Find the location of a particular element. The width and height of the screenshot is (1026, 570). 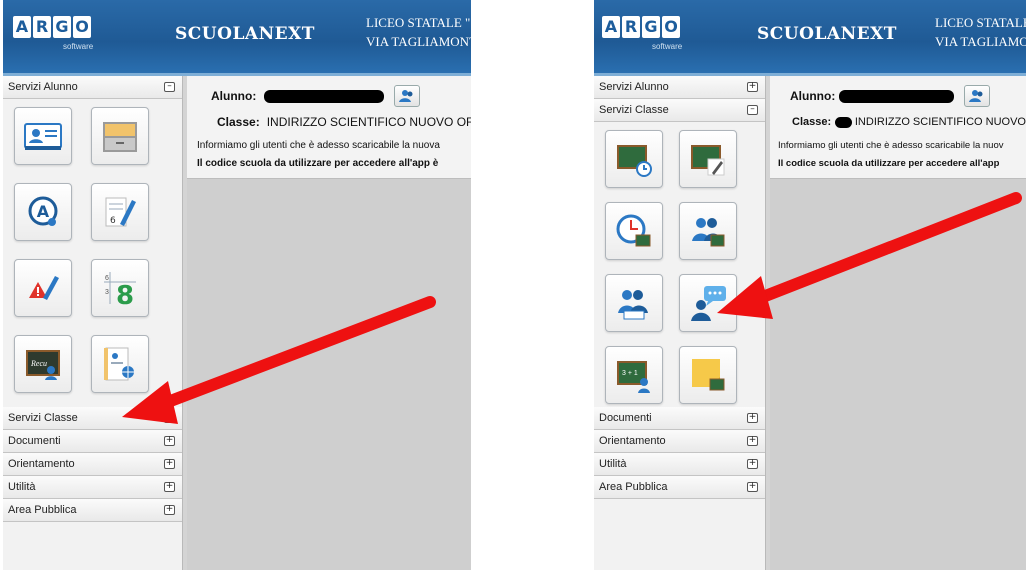

arrow-to-servizi-classe is located at coordinates (279, 360).